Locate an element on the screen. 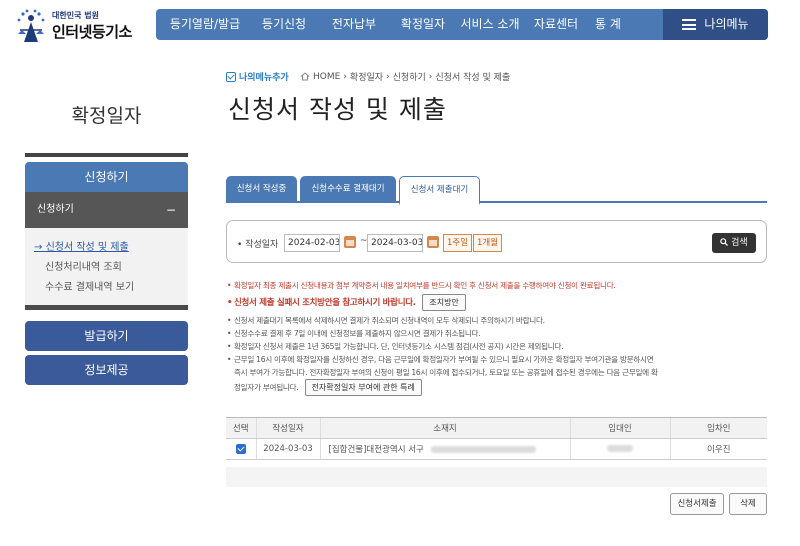 This screenshot has height=546, width=800. gnb-item-e-payment: 전자납부 is located at coordinates (354, 24).